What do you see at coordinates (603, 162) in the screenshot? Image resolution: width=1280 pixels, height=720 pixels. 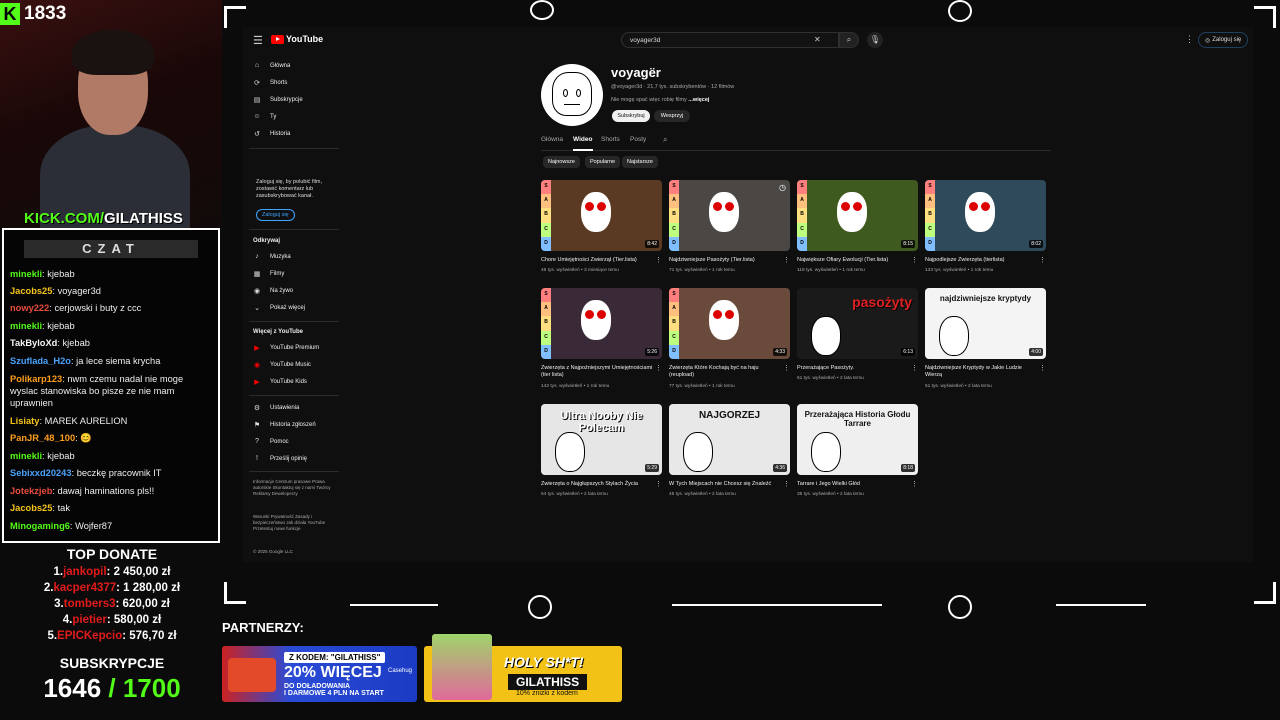 I see `sort-chip: Popularne` at bounding box center [603, 162].